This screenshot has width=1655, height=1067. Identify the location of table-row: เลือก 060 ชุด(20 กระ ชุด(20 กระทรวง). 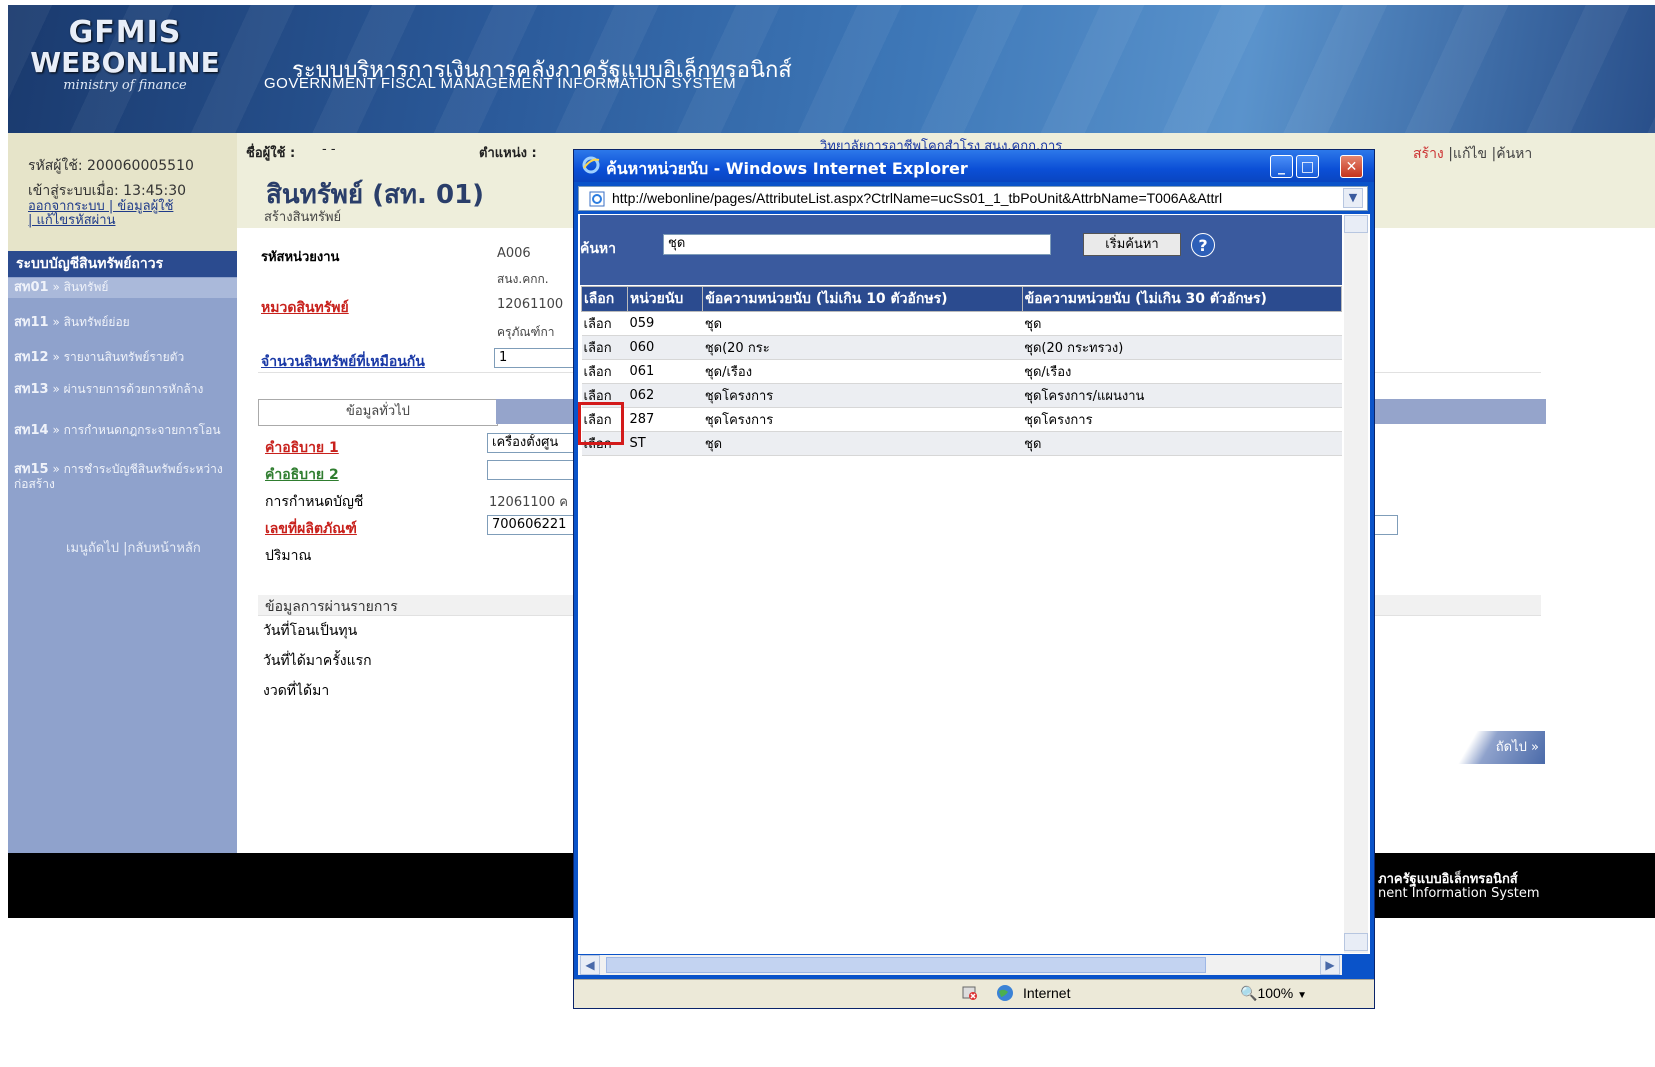
(961, 347).